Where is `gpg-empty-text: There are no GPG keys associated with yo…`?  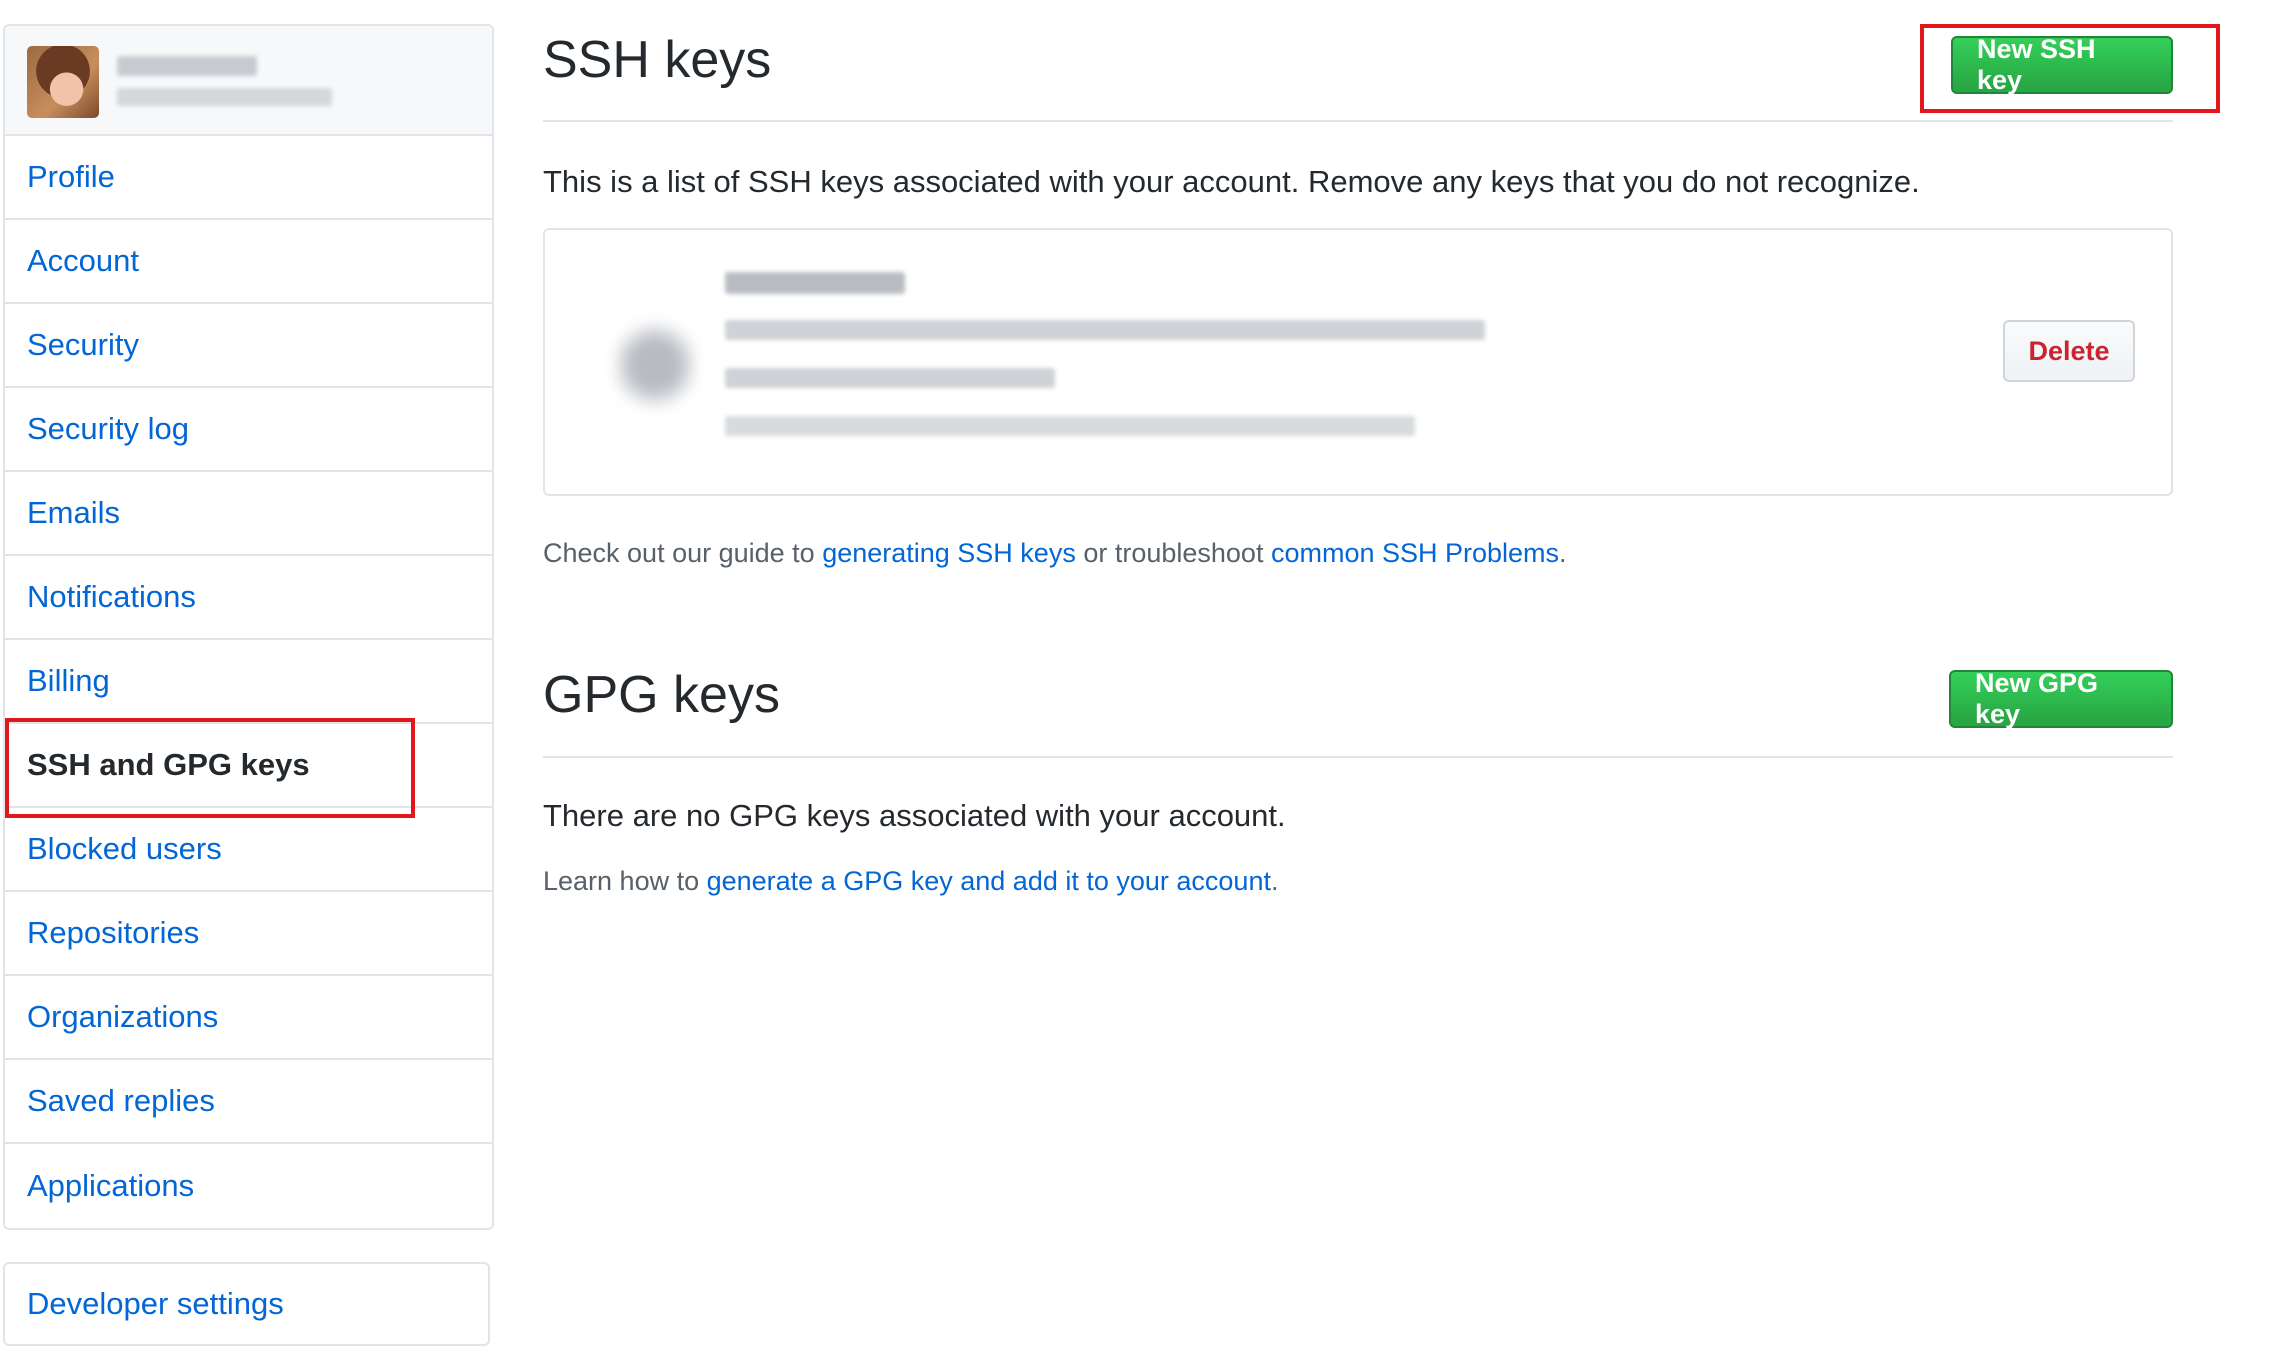
gpg-empty-text: There are no GPG keys associated with yo… is located at coordinates (914, 815).